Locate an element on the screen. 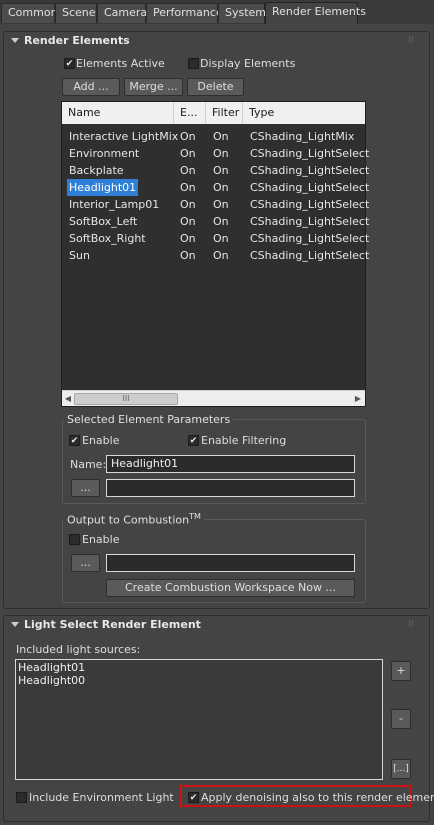  scroll-grip-icon: III is located at coordinates (126, 398).